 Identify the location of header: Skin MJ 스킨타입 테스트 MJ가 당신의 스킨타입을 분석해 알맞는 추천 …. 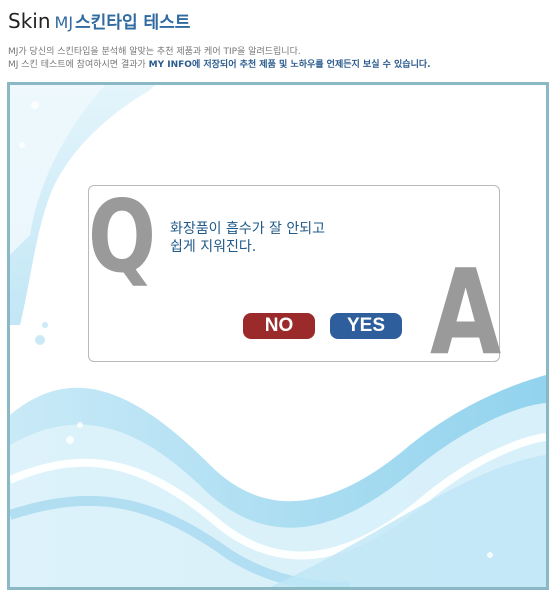
(278, 41).